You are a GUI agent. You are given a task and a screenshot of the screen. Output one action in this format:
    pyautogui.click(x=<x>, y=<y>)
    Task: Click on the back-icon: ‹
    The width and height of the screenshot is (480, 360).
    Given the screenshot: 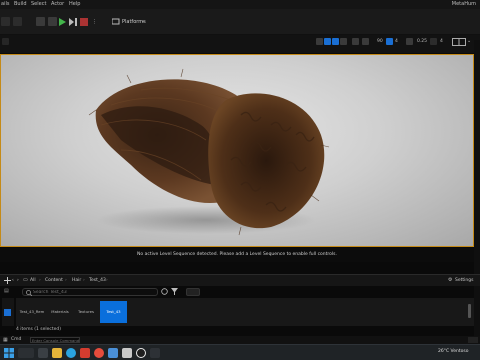 What is the action you would take?
    pyautogui.click(x=13, y=280)
    